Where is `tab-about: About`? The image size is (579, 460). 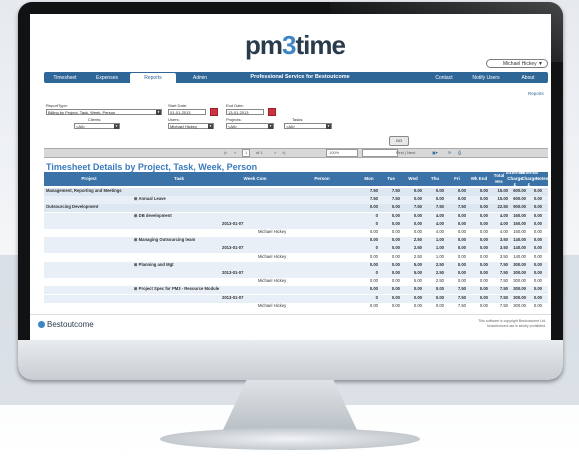 tab-about: About is located at coordinates (528, 78).